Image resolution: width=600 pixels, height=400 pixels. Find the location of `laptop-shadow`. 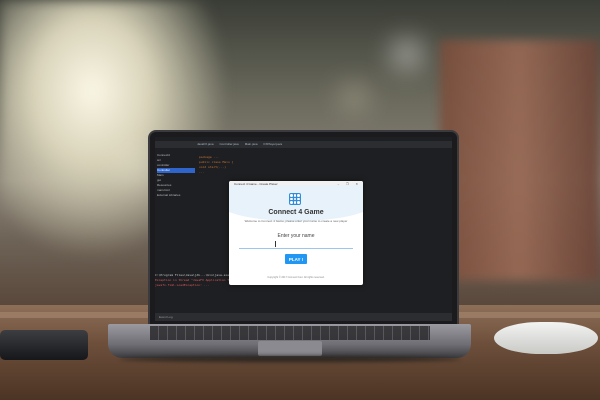

laptop-shadow is located at coordinates (290, 359).